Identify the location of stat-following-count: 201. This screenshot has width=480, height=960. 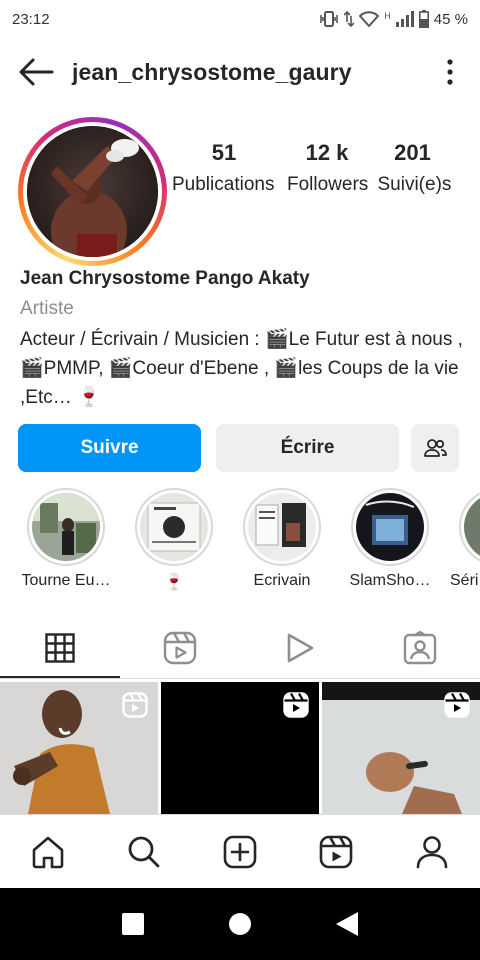
(412, 152).